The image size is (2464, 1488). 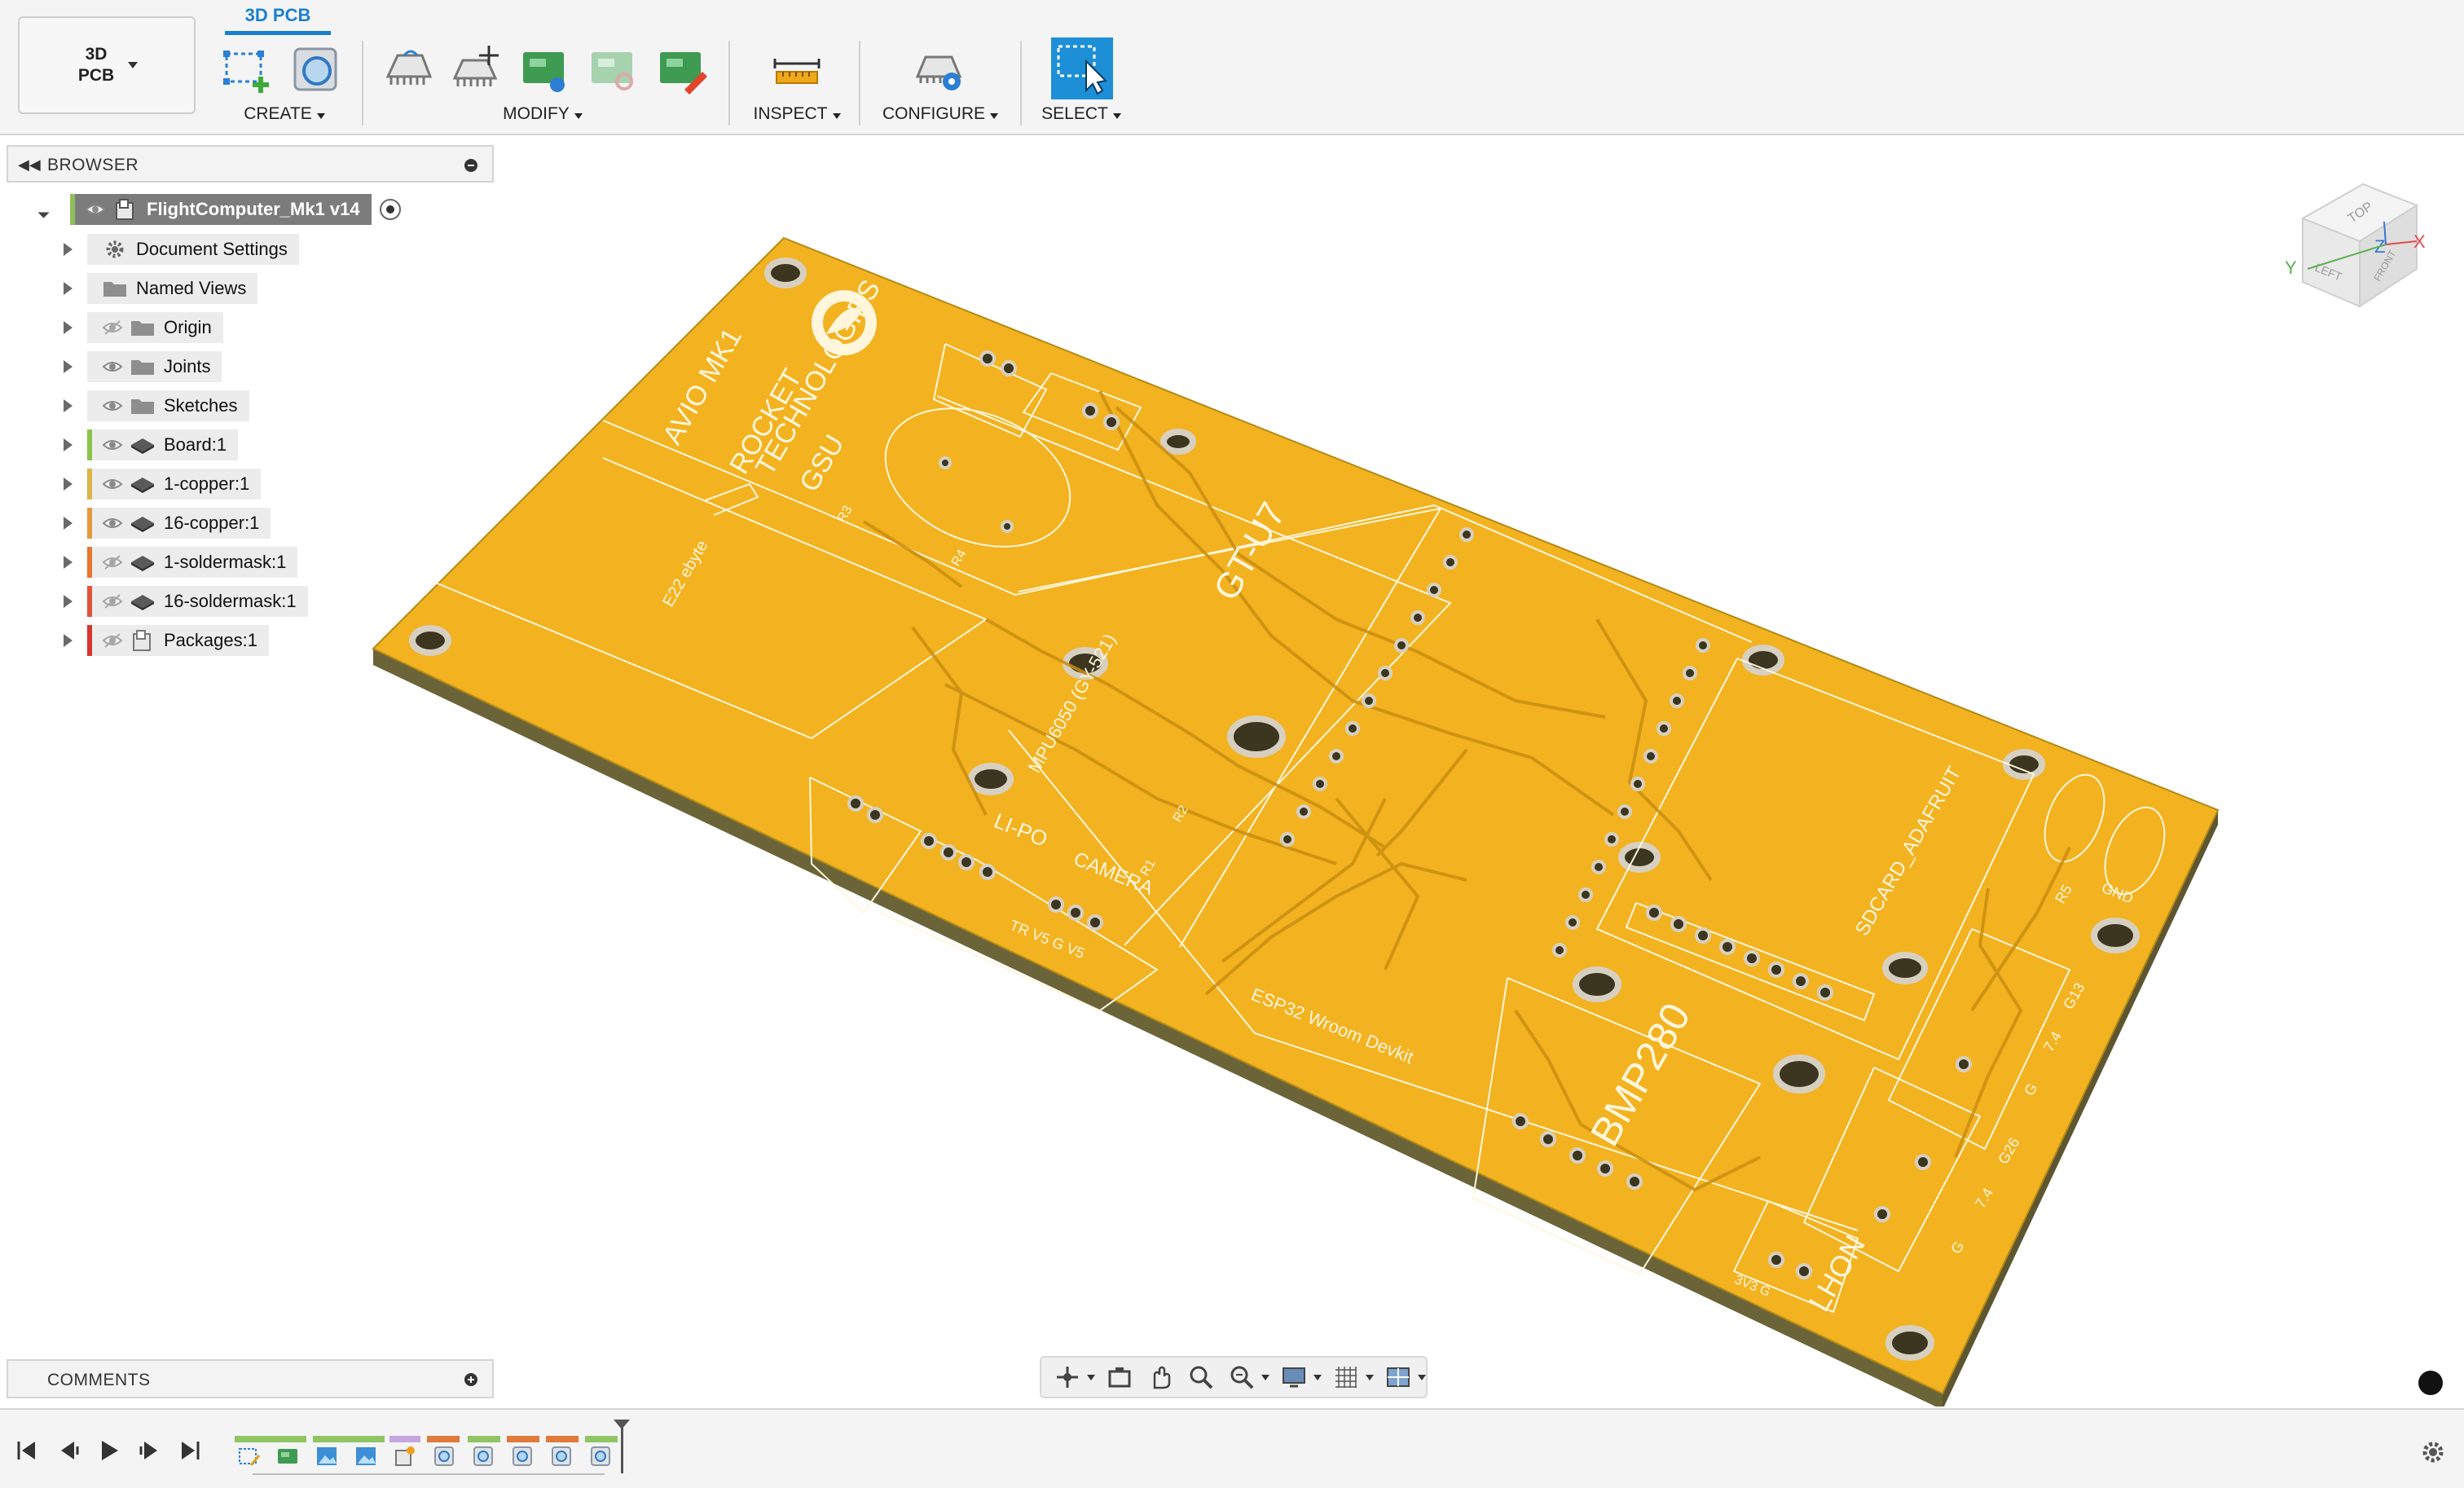 I want to click on grid-icon, so click(x=1346, y=1377).